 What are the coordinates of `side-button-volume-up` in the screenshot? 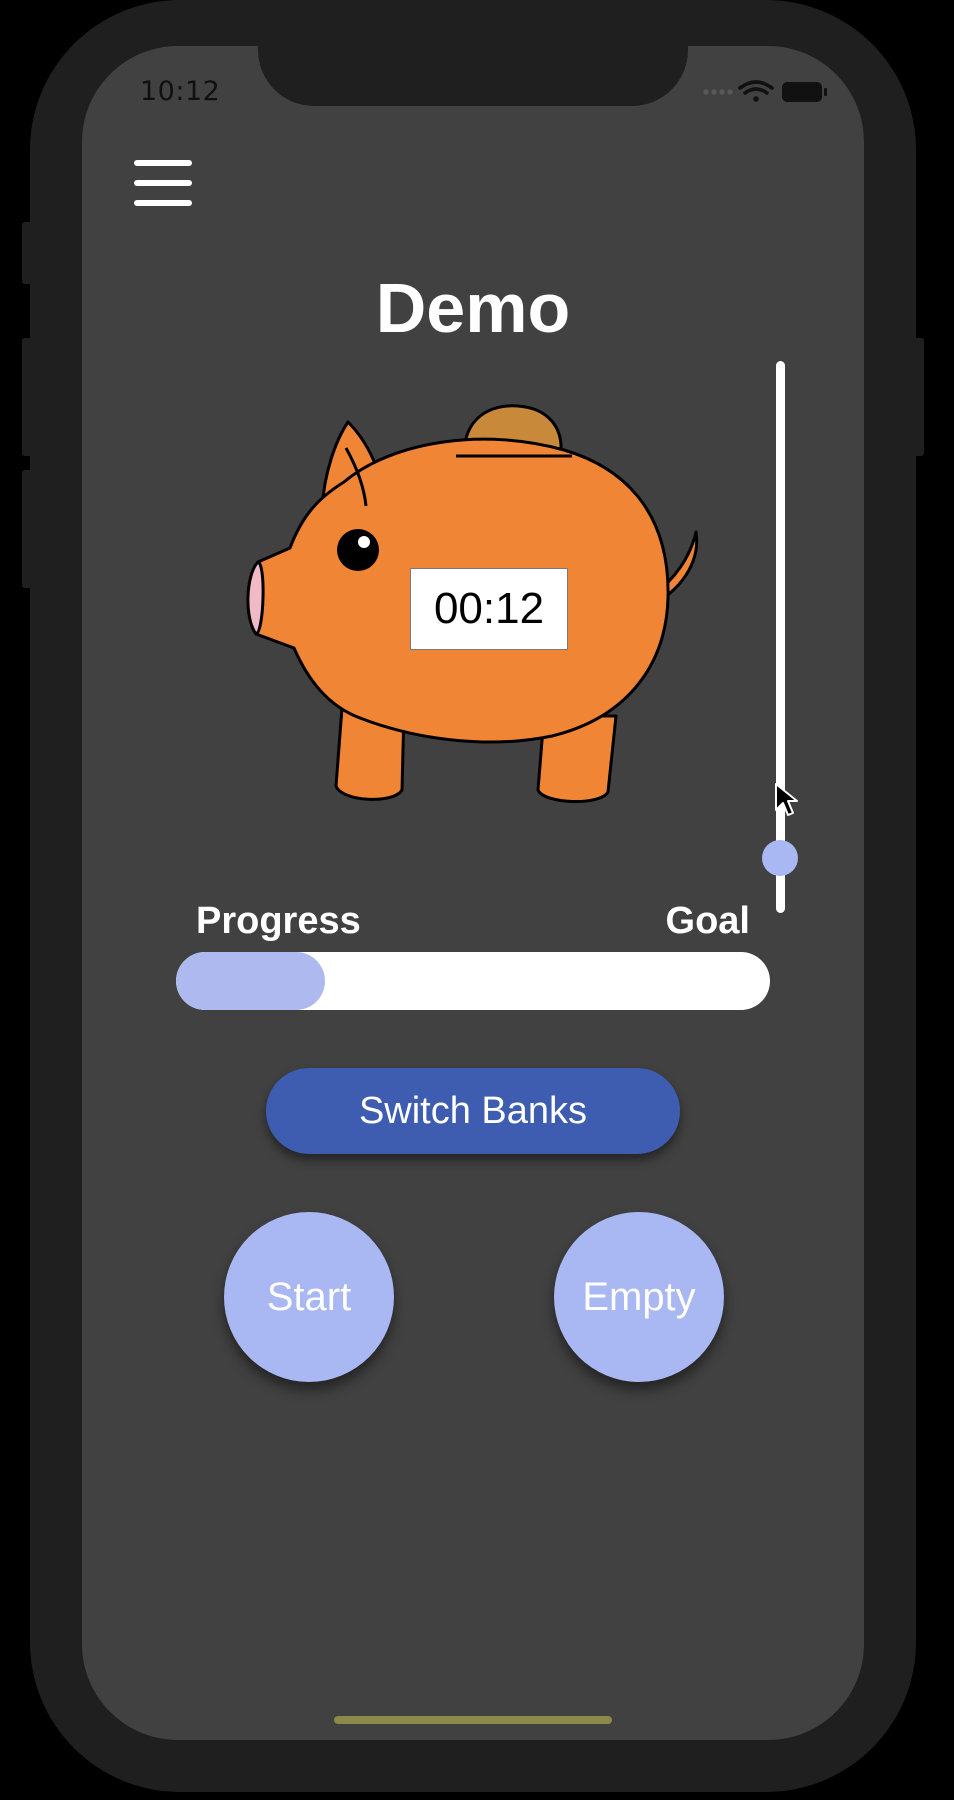 It's located at (27, 397).